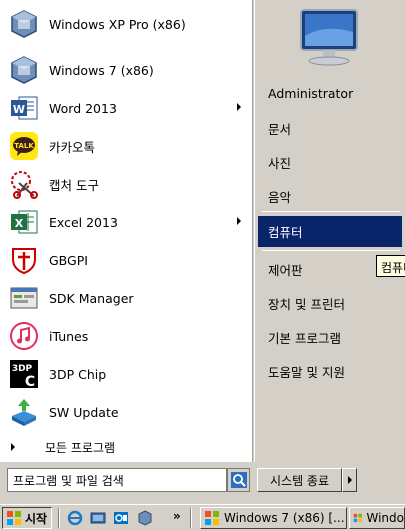 This screenshot has width=405, height=530. I want to click on all-programs-button: 모든 프로그램, so click(127, 447).